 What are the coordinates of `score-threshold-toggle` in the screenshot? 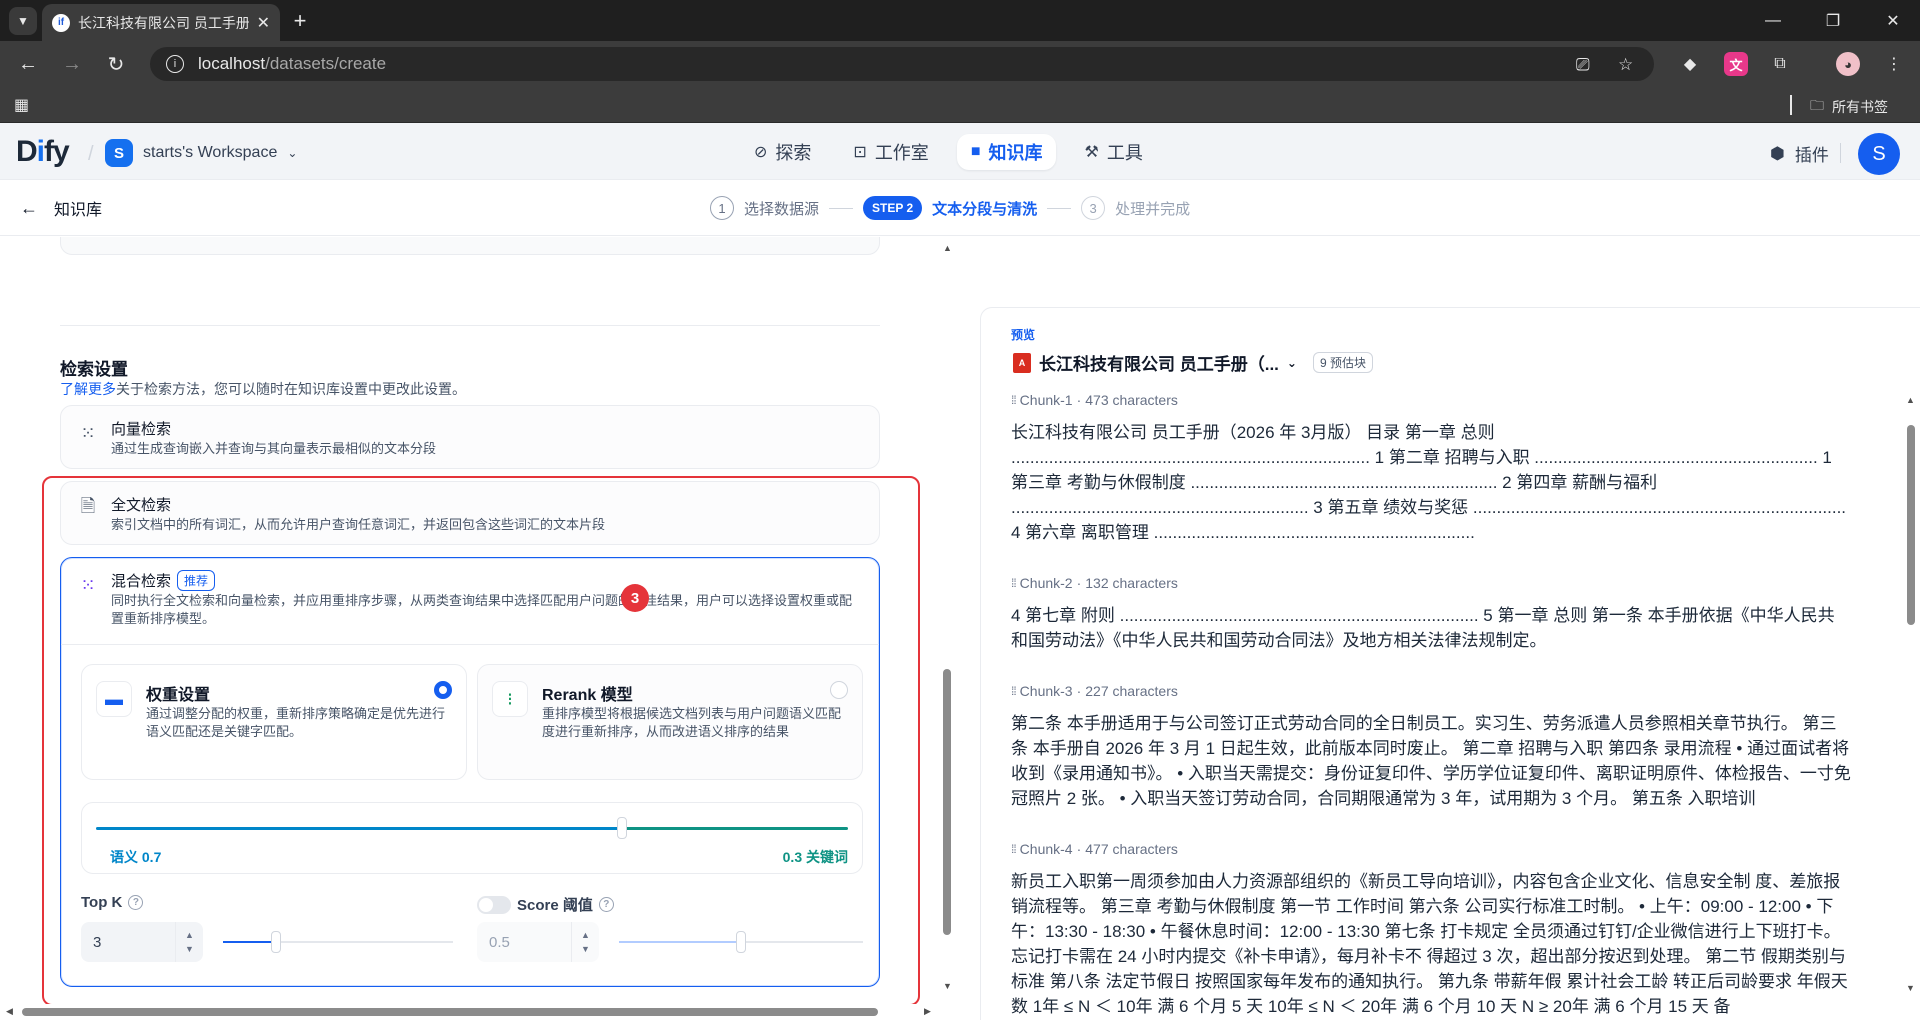 It's located at (494, 904).